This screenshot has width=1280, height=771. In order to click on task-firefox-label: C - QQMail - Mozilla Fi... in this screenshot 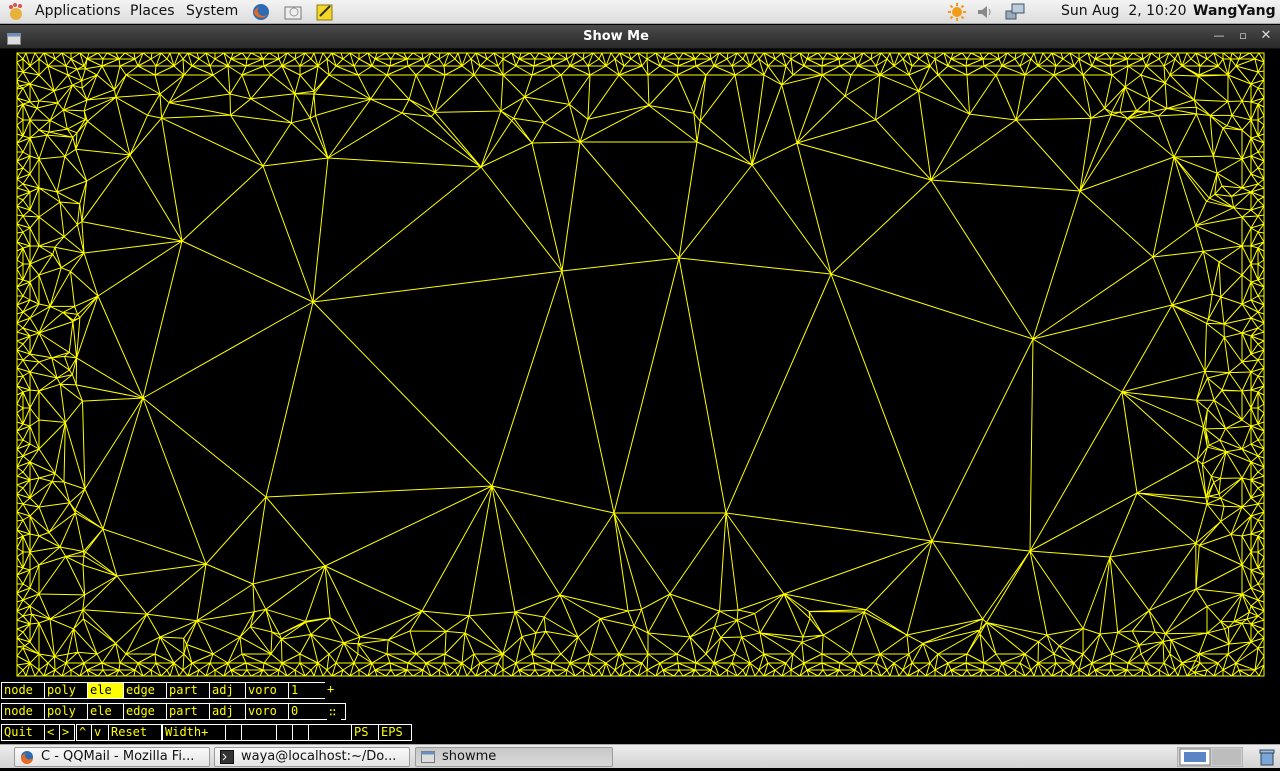, I will do `click(118, 756)`.